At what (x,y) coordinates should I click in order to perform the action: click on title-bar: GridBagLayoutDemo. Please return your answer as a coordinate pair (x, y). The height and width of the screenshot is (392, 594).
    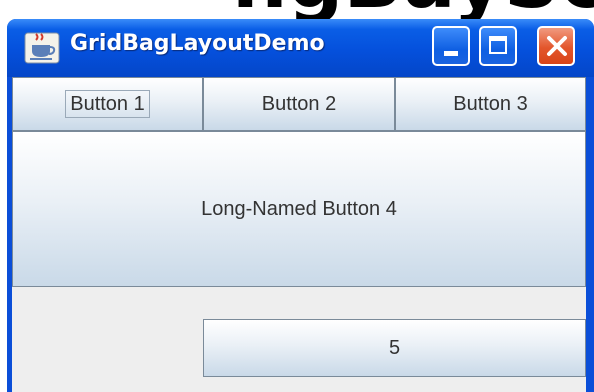
    Looking at the image, I should click on (300, 48).